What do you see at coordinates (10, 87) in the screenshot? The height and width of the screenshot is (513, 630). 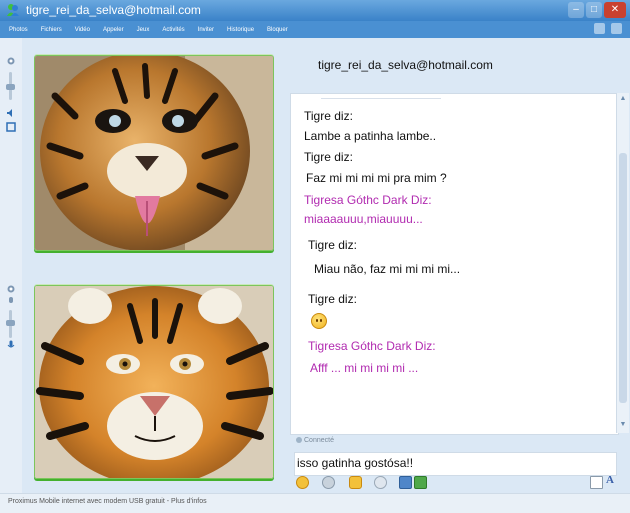 I see `volume-knob-top` at bounding box center [10, 87].